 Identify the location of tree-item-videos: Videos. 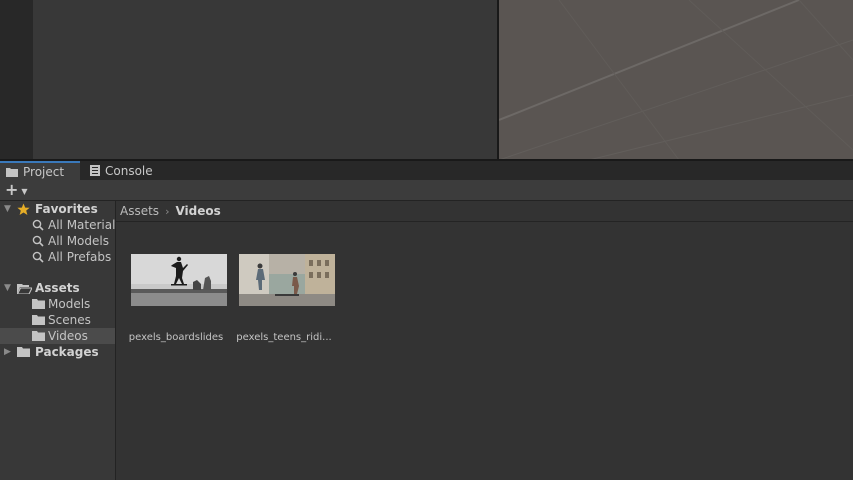
(57, 336).